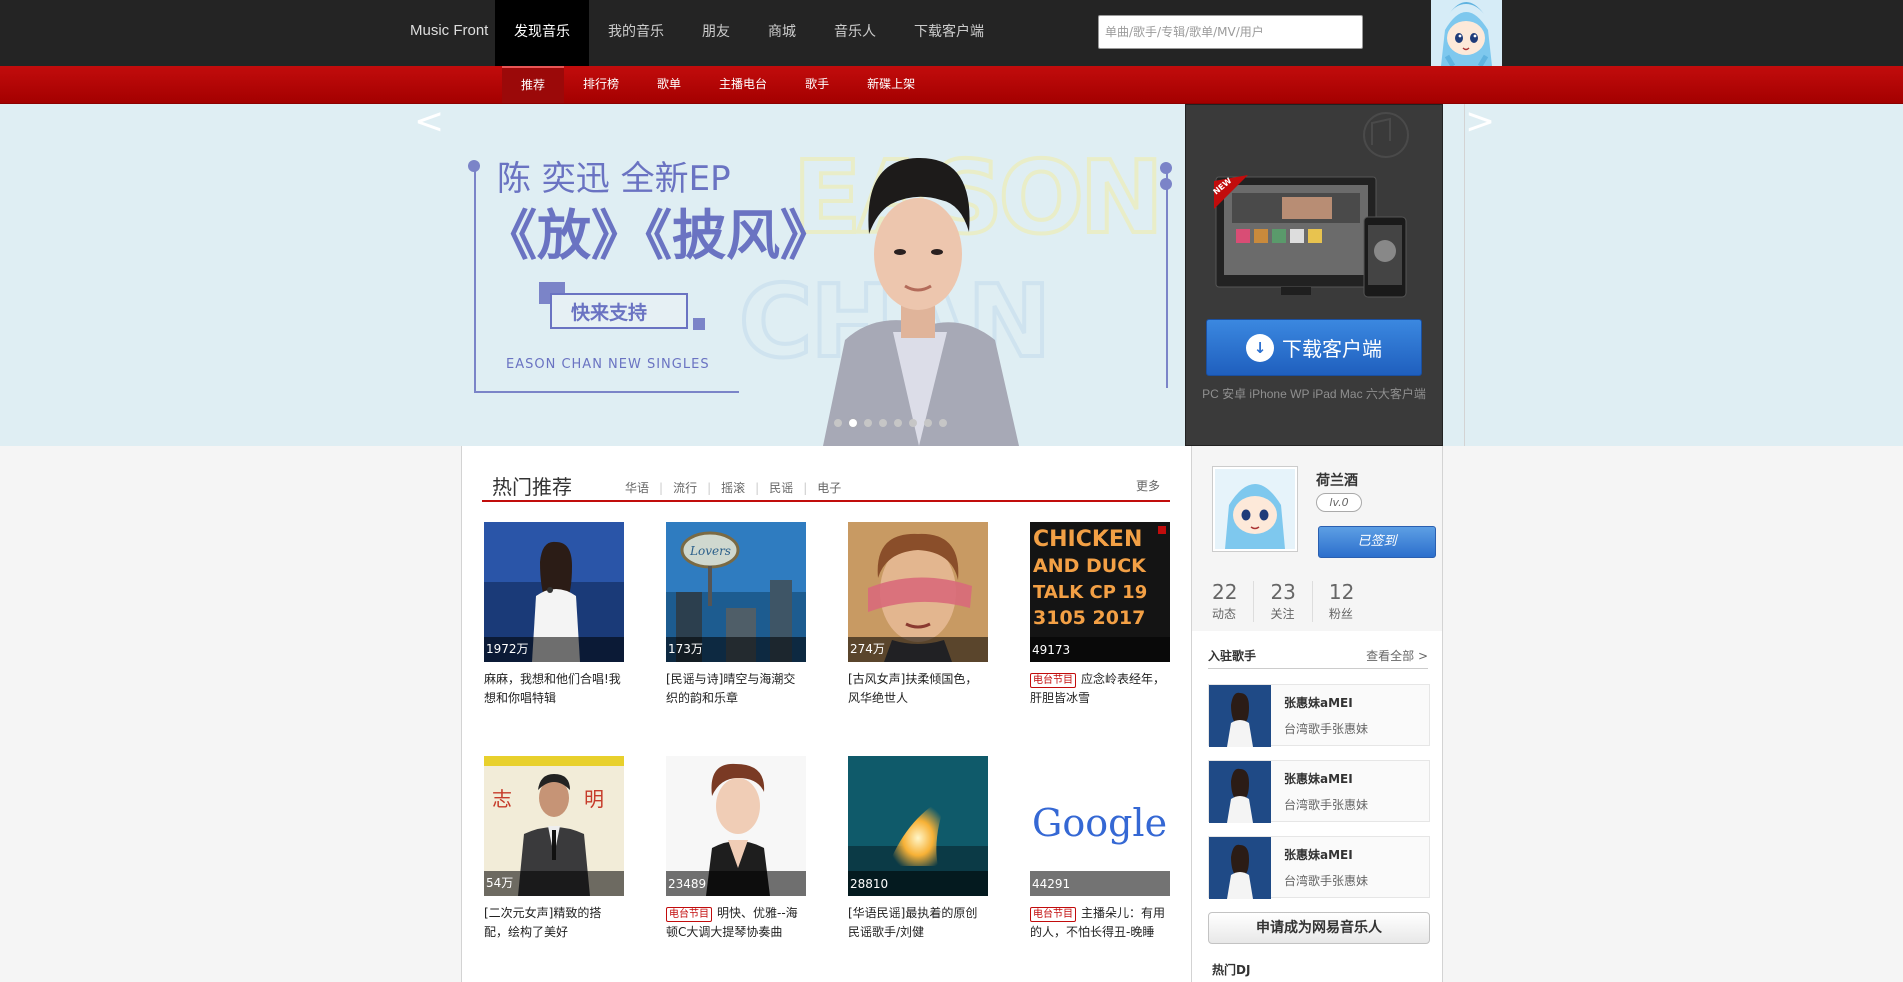 The width and height of the screenshot is (1903, 982). I want to click on download-client-button: ↓ 下载客户端, so click(1314, 347).